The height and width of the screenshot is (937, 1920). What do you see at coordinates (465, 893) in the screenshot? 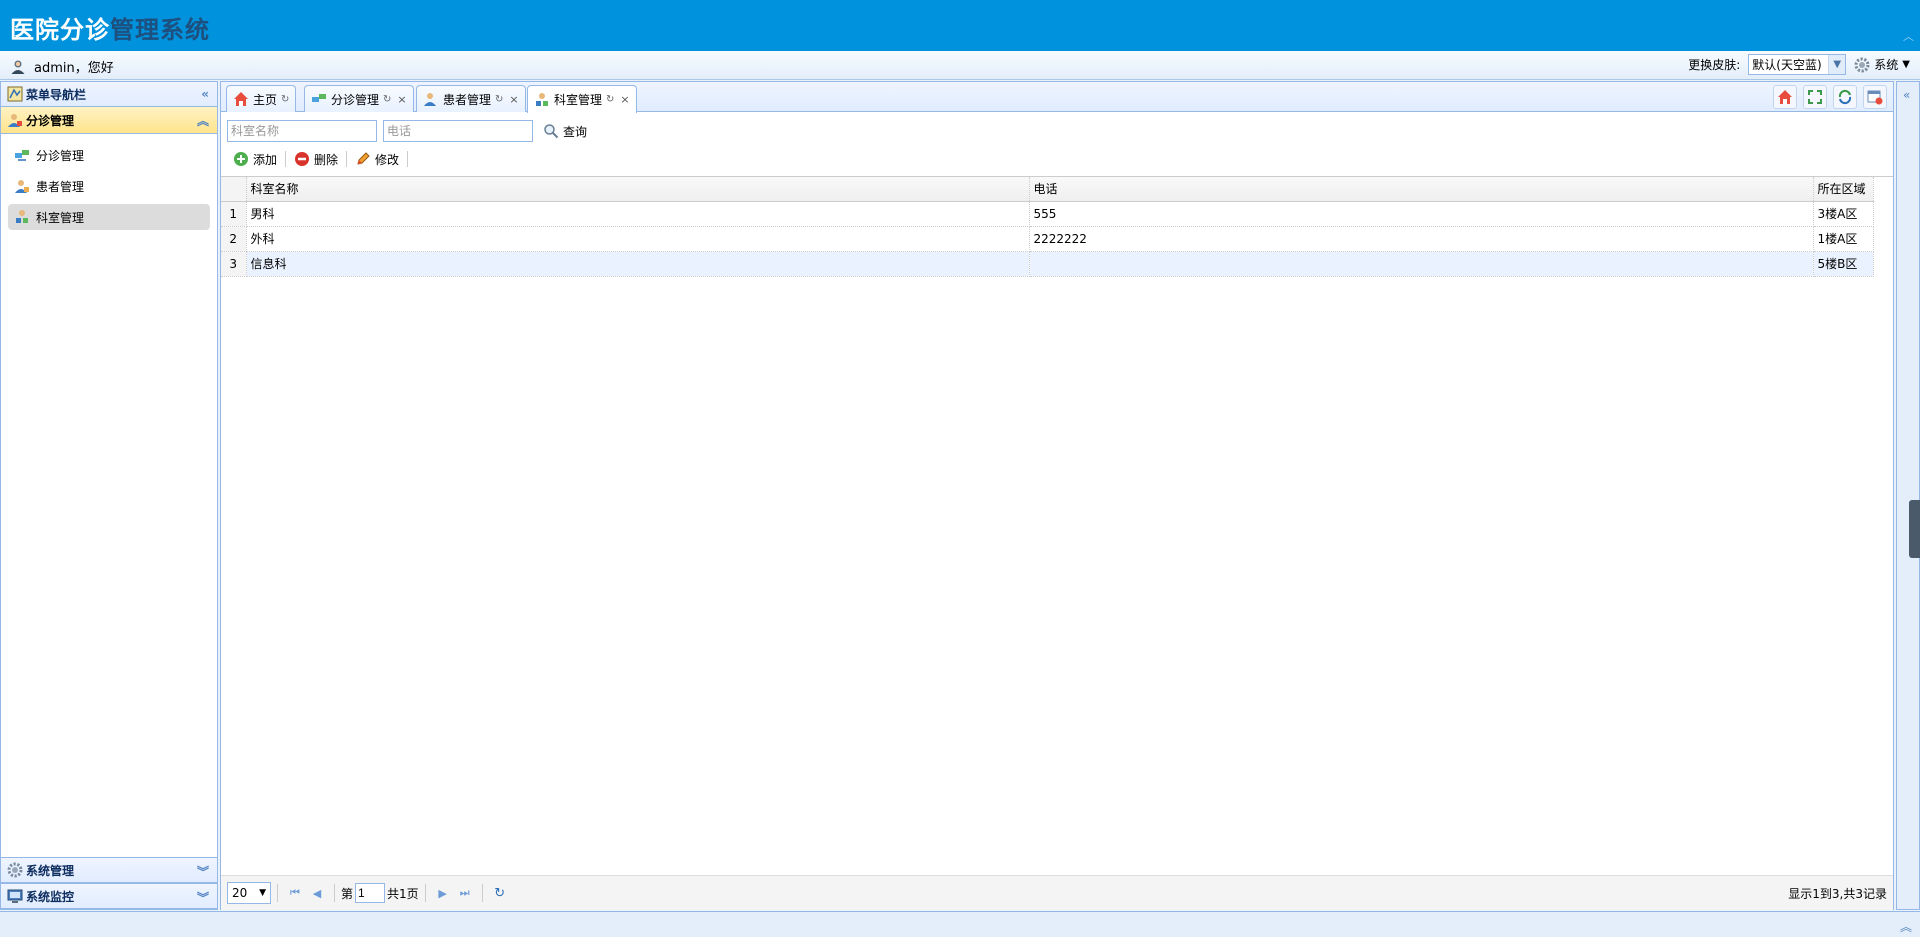
I see `last-page-icon: ⏭` at bounding box center [465, 893].